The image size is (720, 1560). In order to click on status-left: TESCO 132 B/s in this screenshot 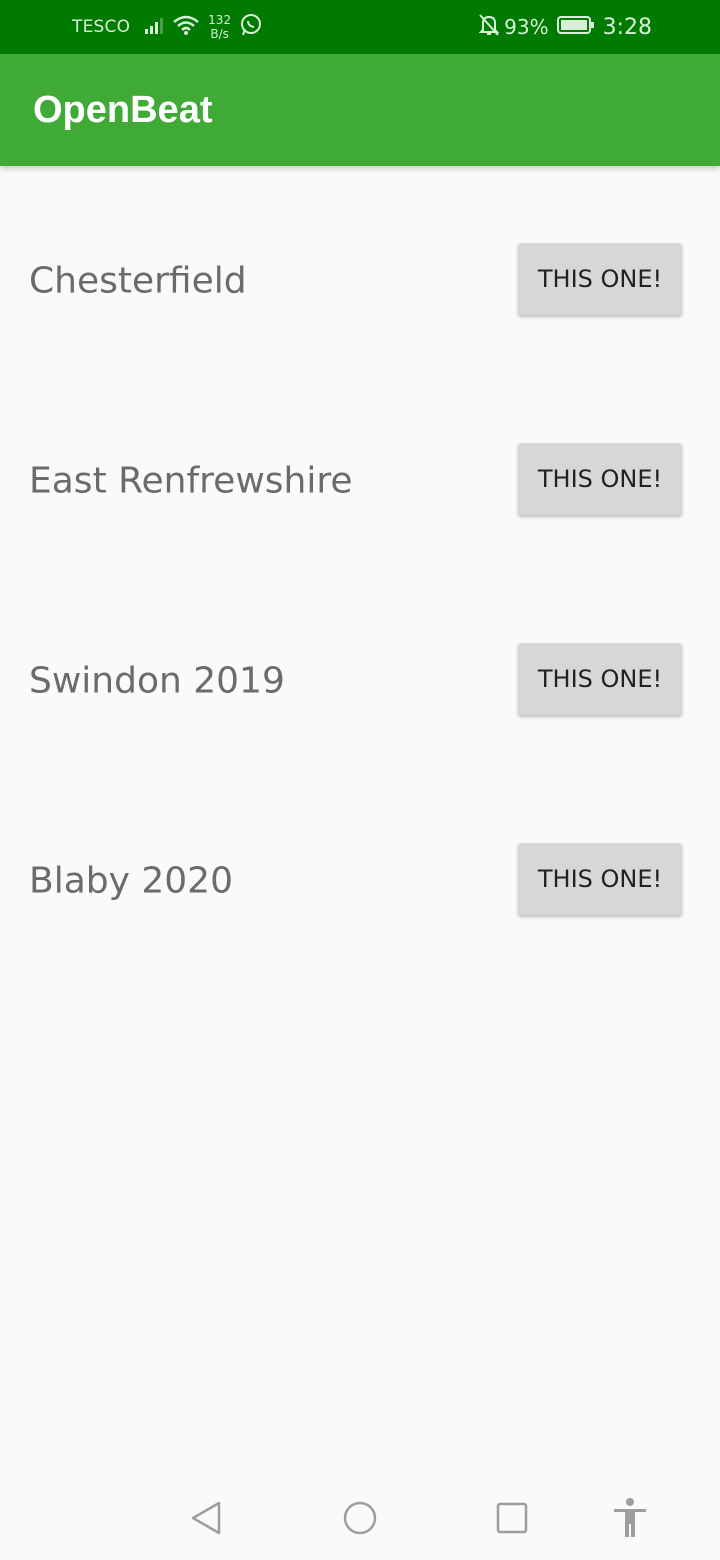, I will do `click(167, 27)`.